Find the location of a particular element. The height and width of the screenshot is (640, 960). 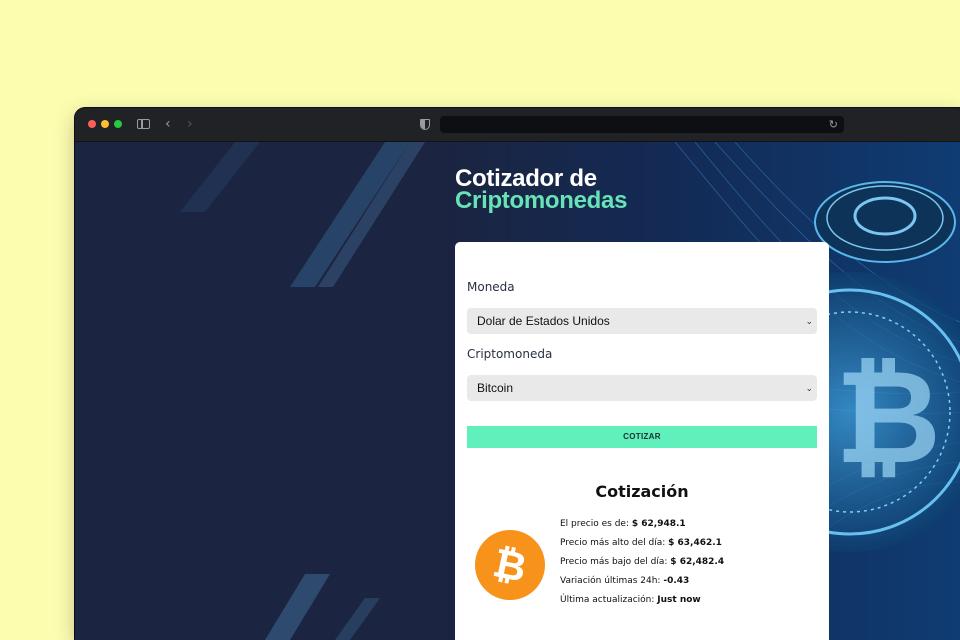

address-bar: ↻ is located at coordinates (642, 124).